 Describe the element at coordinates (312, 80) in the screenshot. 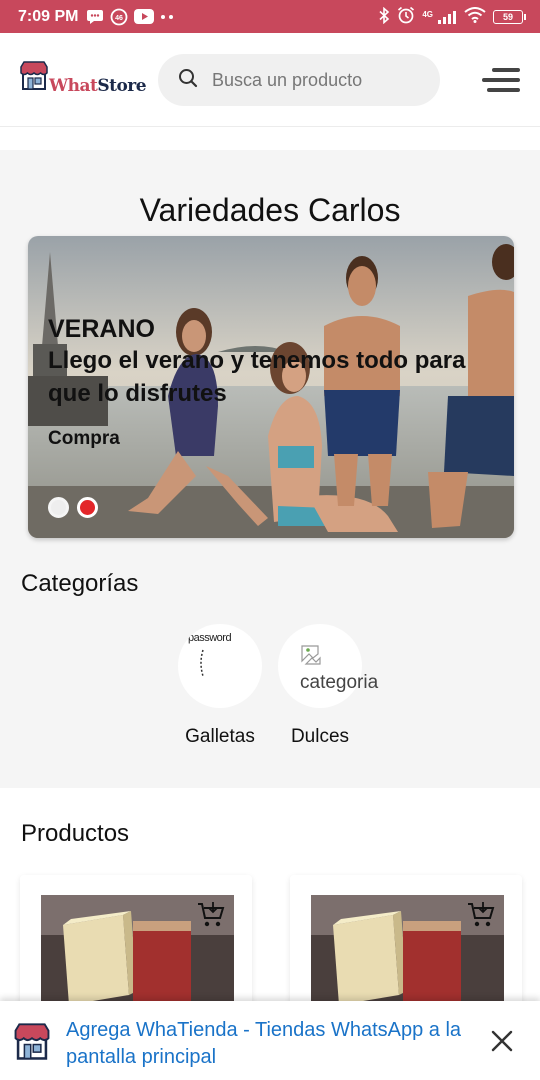

I see `search-input` at that location.